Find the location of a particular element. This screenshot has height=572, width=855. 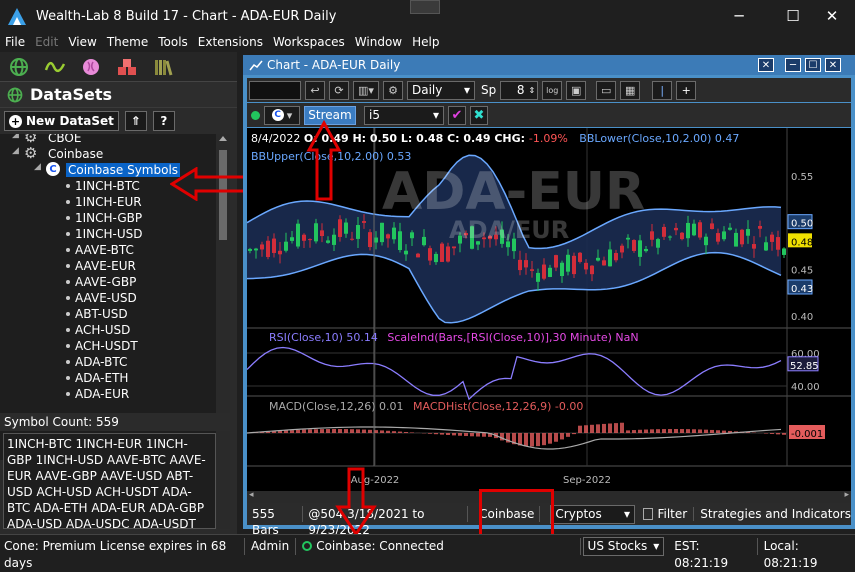

symbol-input is located at coordinates (275, 90).